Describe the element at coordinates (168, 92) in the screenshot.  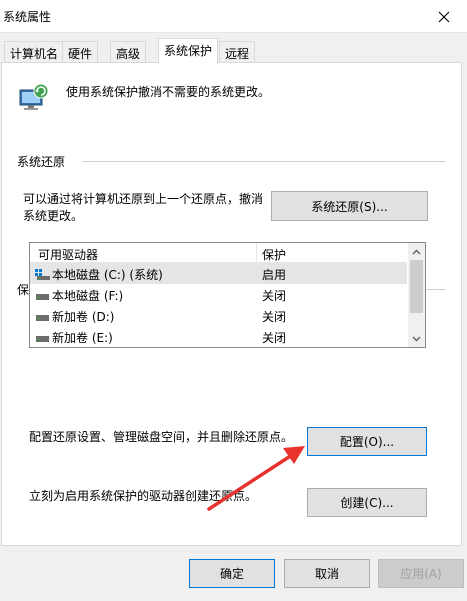
I see `header-description: 使用系统保护撤消不需要的系统更改。` at that location.